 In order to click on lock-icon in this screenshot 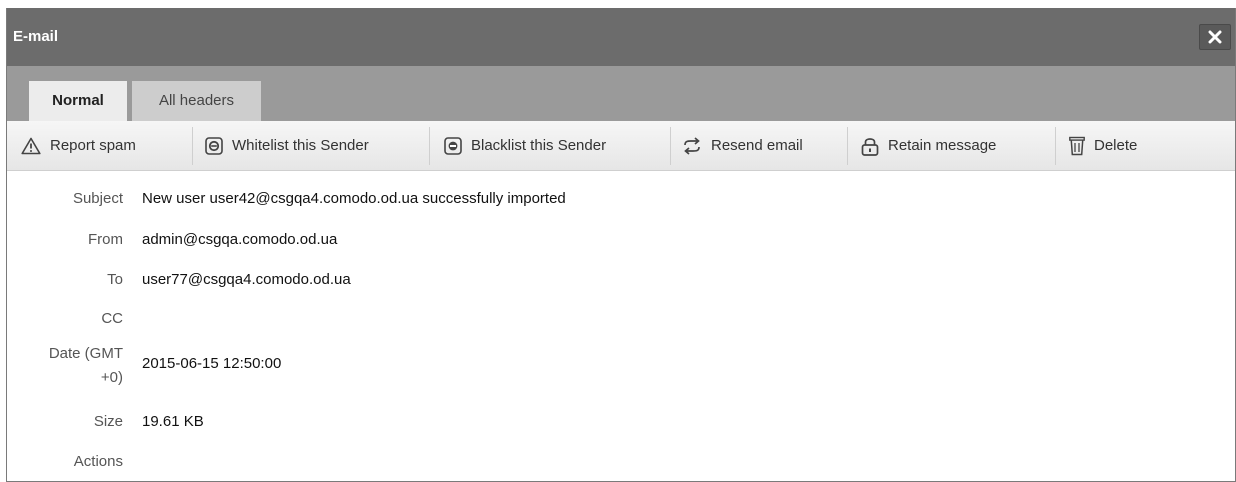, I will do `click(870, 146)`.